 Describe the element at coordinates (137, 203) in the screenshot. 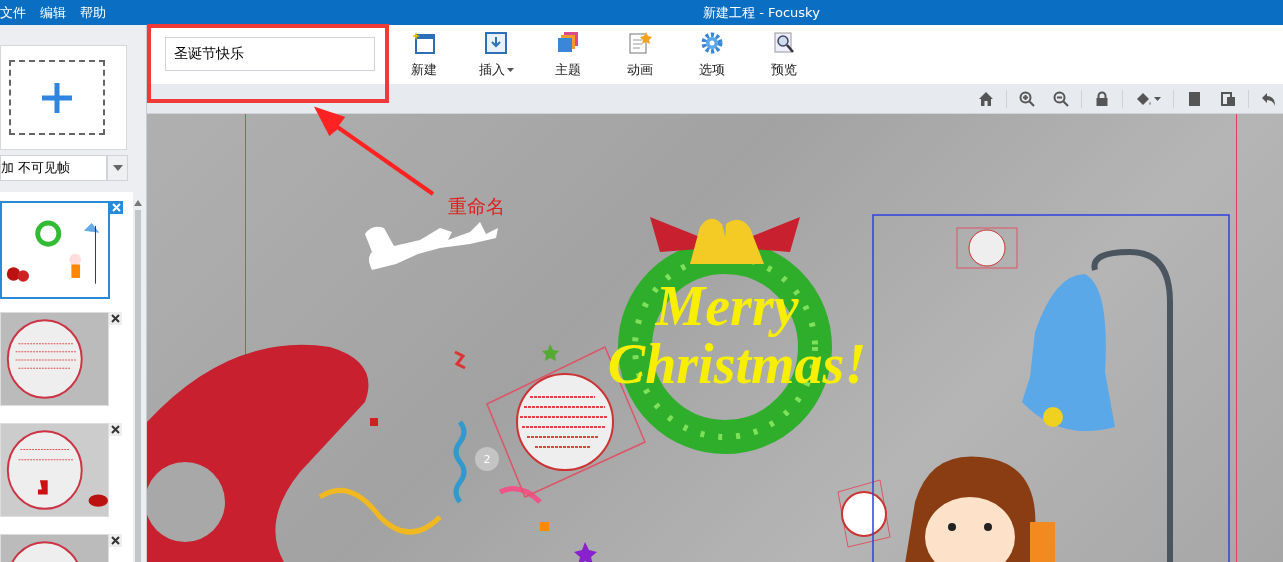

I see `scroll-up-icon` at that location.